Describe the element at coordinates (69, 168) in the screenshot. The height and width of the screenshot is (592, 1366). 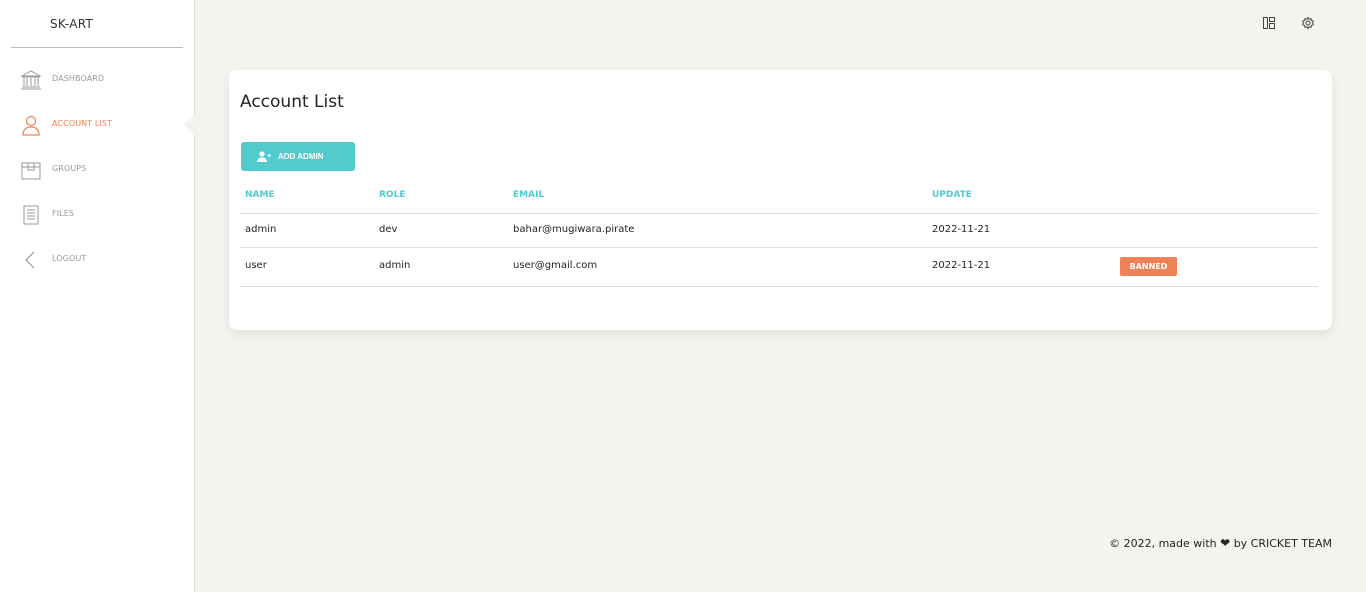
I see `sidebar-item-label: GROUPS` at that location.